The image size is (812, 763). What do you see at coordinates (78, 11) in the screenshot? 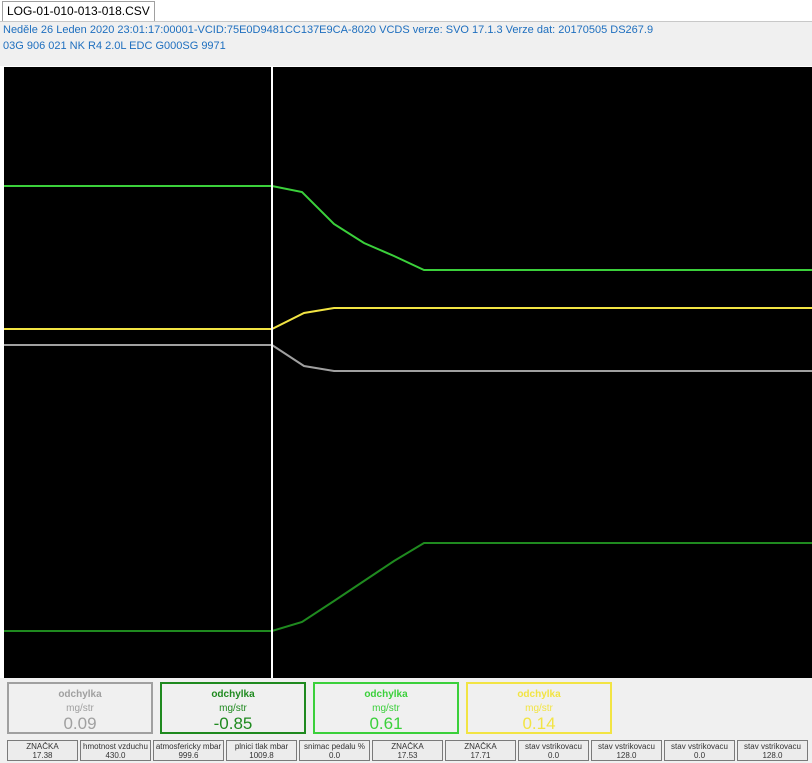
I see `tab-log-file: LOG-01-010-013-018.CSV` at bounding box center [78, 11].